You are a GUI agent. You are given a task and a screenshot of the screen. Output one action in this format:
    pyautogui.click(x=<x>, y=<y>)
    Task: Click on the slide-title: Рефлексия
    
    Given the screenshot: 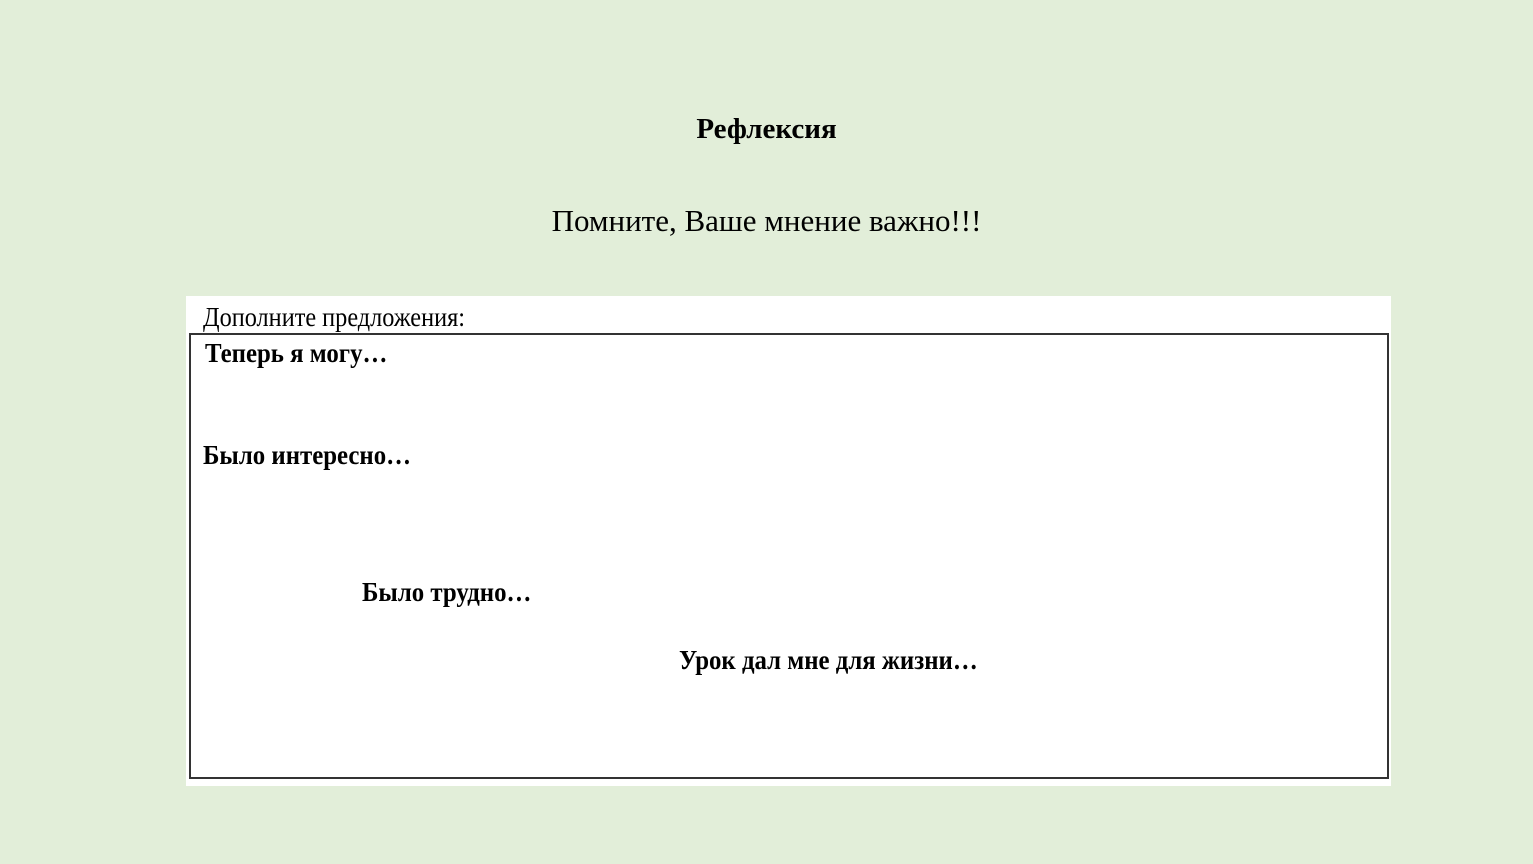 What is the action you would take?
    pyautogui.click(x=766, y=129)
    